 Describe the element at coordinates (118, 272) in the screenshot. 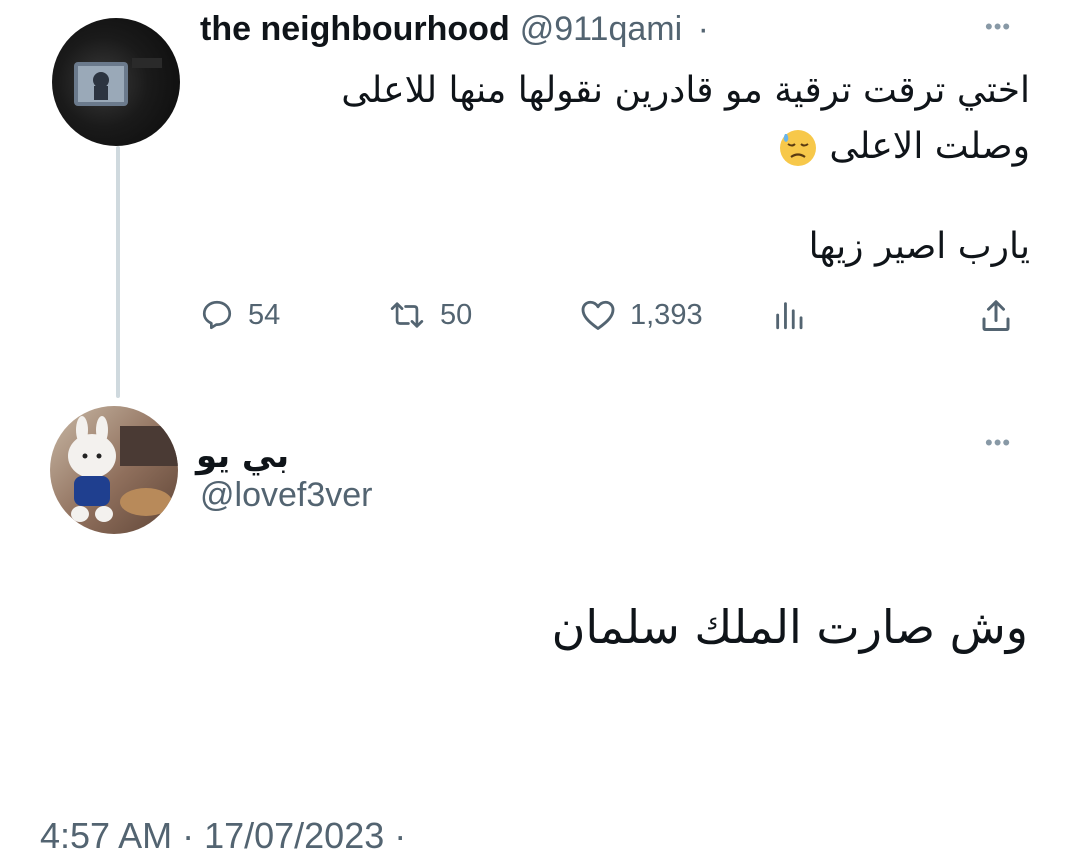

I see `thread-connector-line` at that location.